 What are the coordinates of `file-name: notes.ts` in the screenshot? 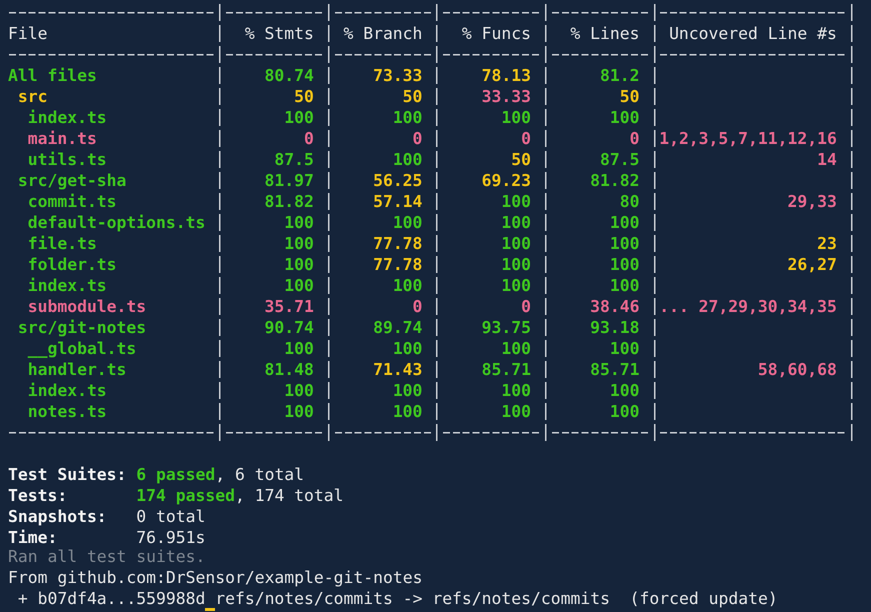 It's located at (67, 411).